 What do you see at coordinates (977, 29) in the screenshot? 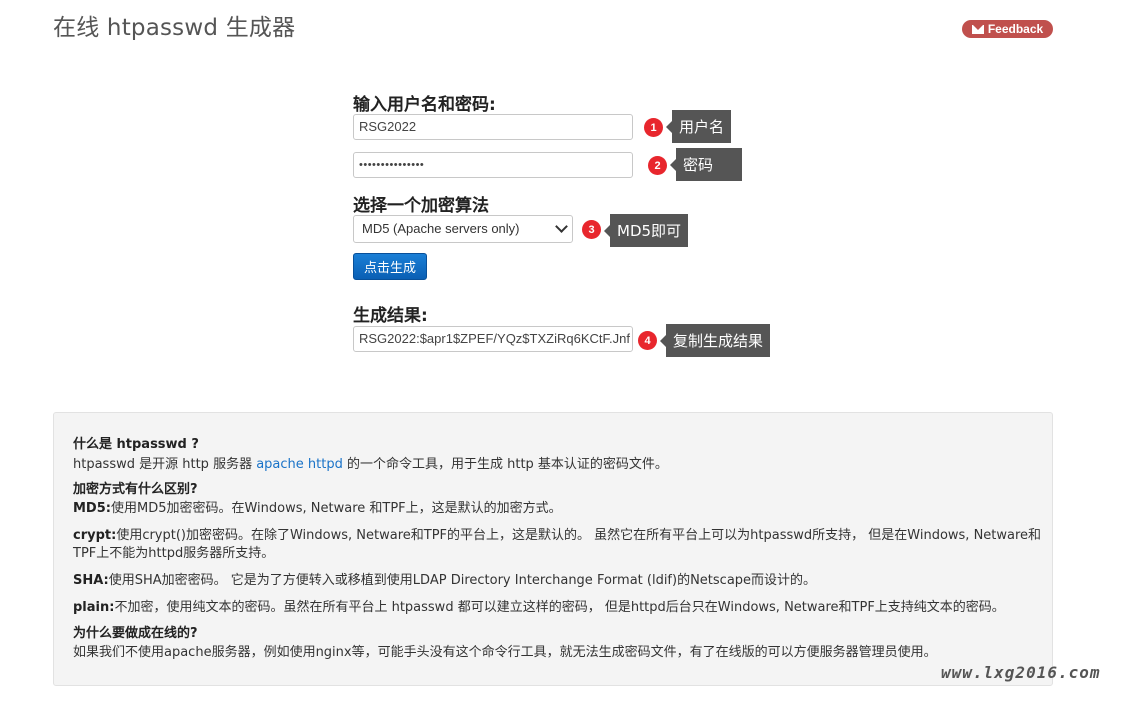
I see `envelope-icon` at bounding box center [977, 29].